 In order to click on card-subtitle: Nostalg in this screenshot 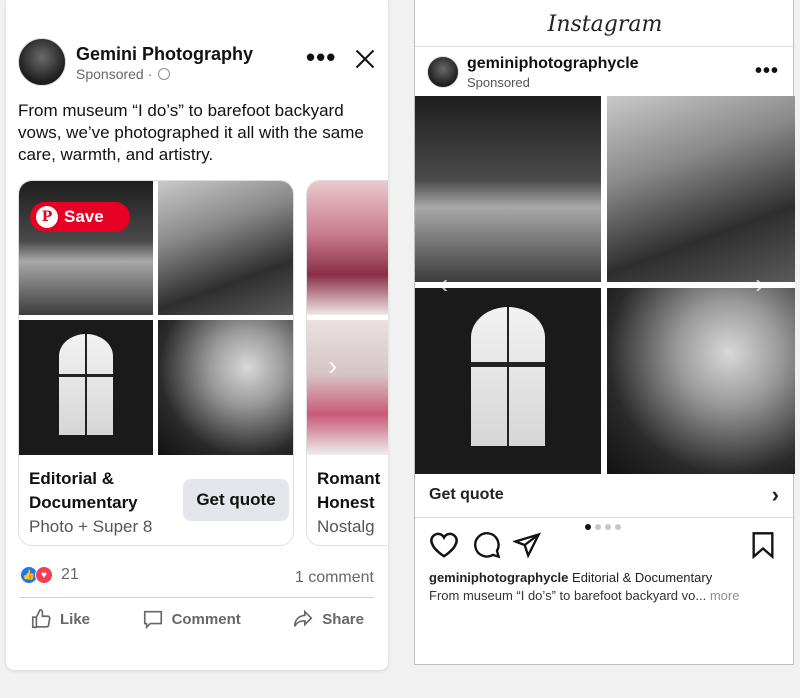, I will do `click(346, 526)`.